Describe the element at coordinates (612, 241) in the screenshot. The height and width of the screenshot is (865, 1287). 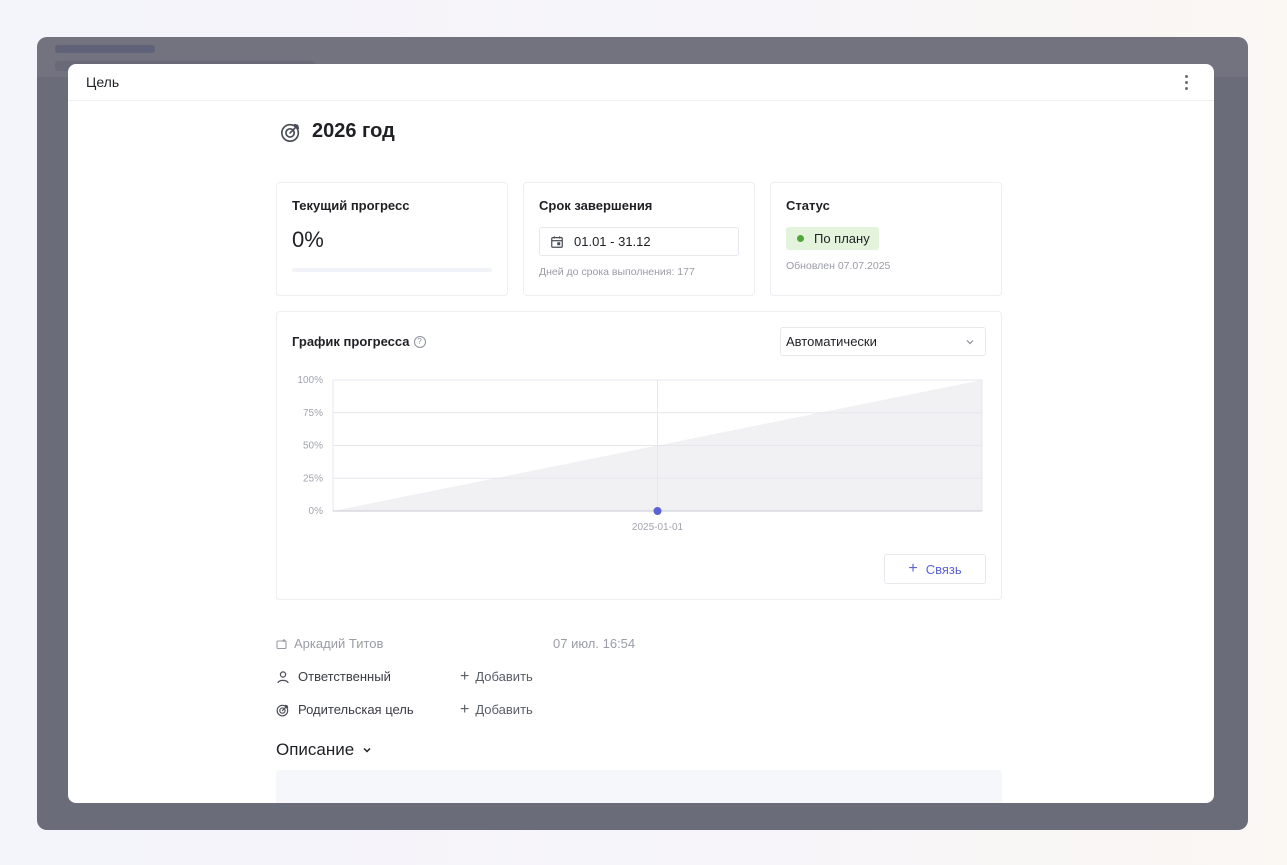
I see `date-range-value: 01.01 - 31.12` at that location.